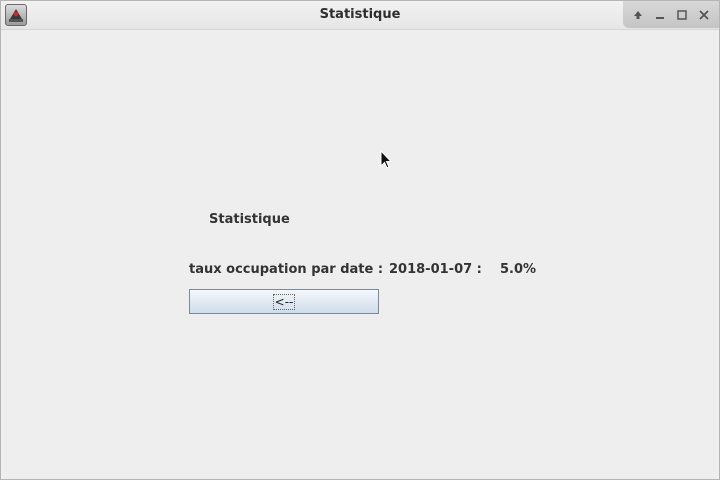 Image resolution: width=720 pixels, height=480 pixels. I want to click on occupation-label: taux occupation par date :, so click(286, 269).